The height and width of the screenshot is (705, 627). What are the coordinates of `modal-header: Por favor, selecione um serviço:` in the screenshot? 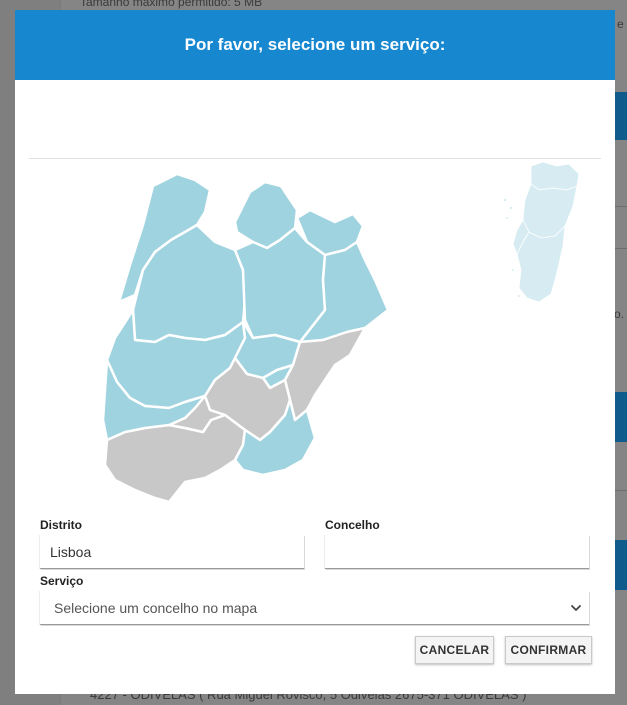 It's located at (315, 45).